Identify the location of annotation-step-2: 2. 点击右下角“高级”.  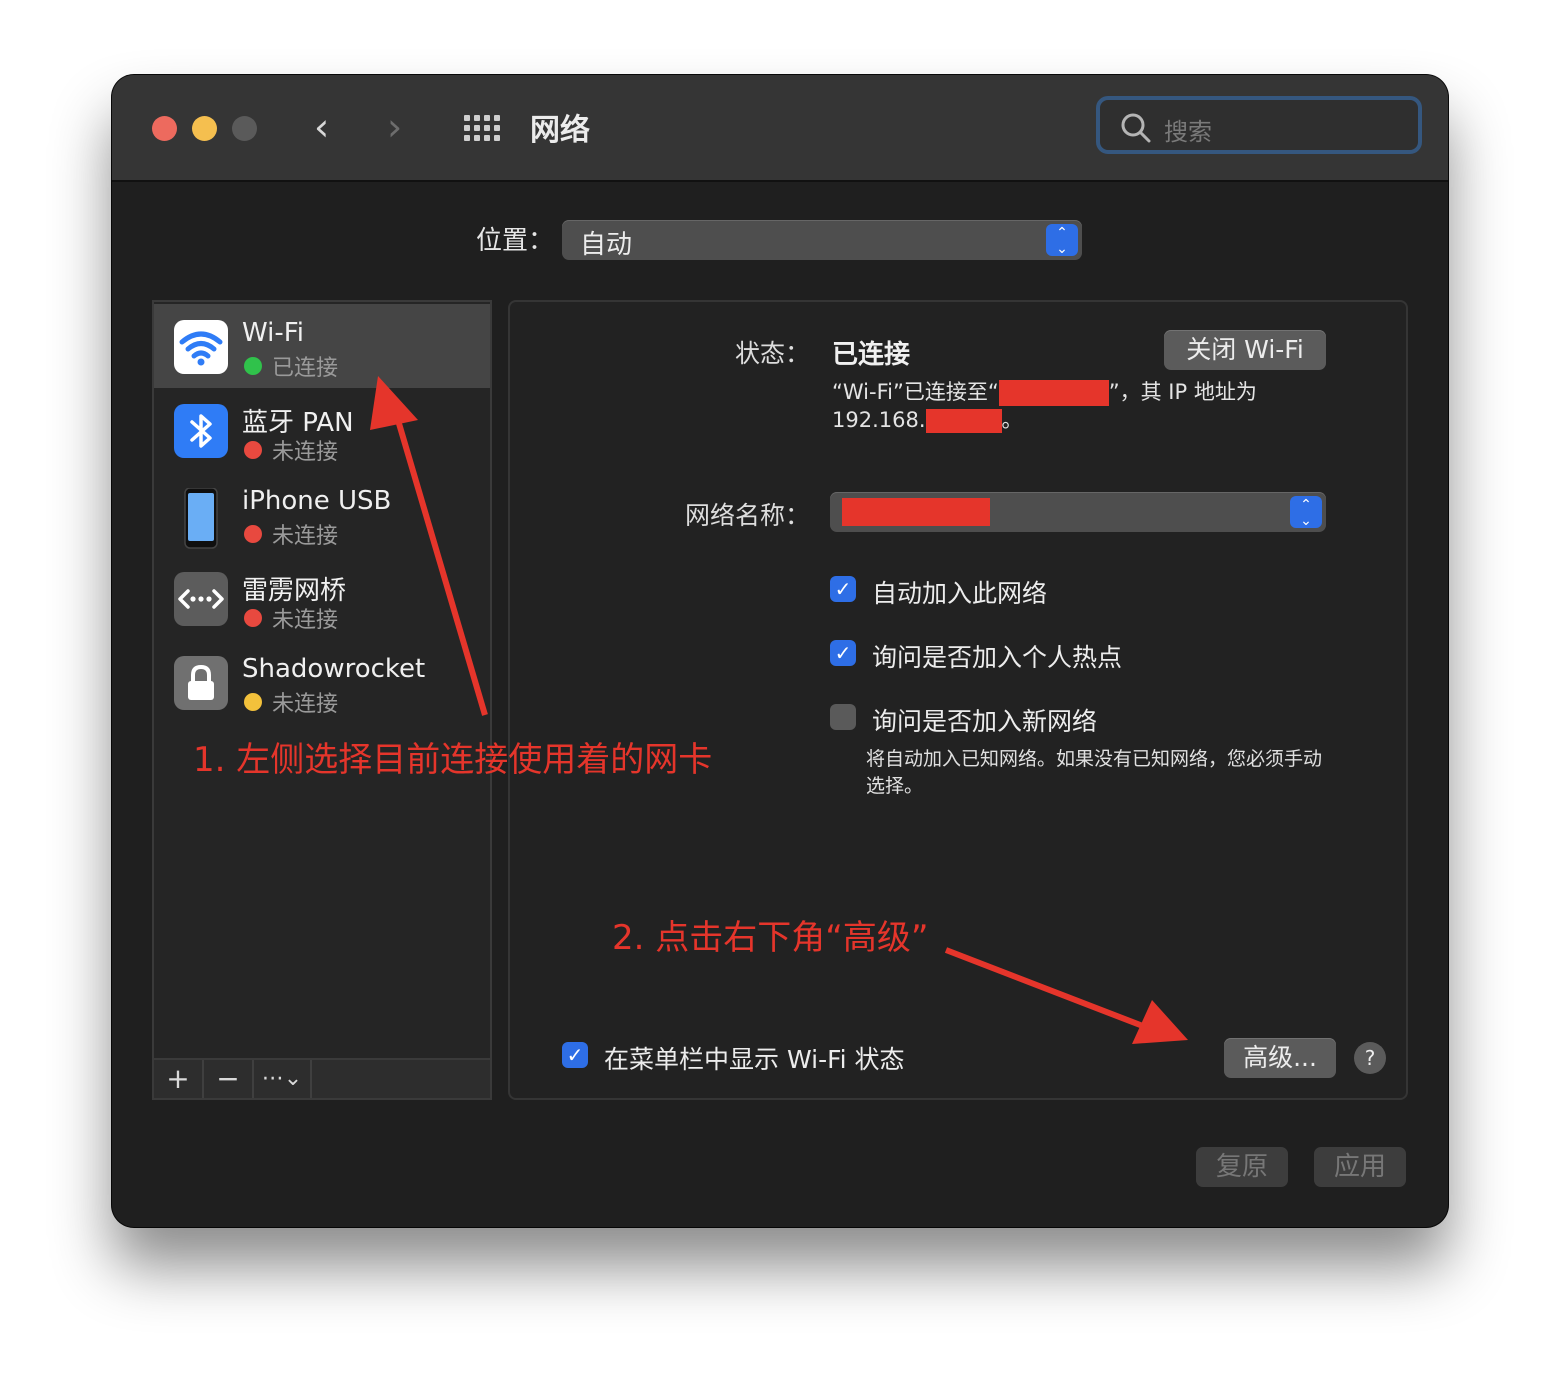
(770, 938).